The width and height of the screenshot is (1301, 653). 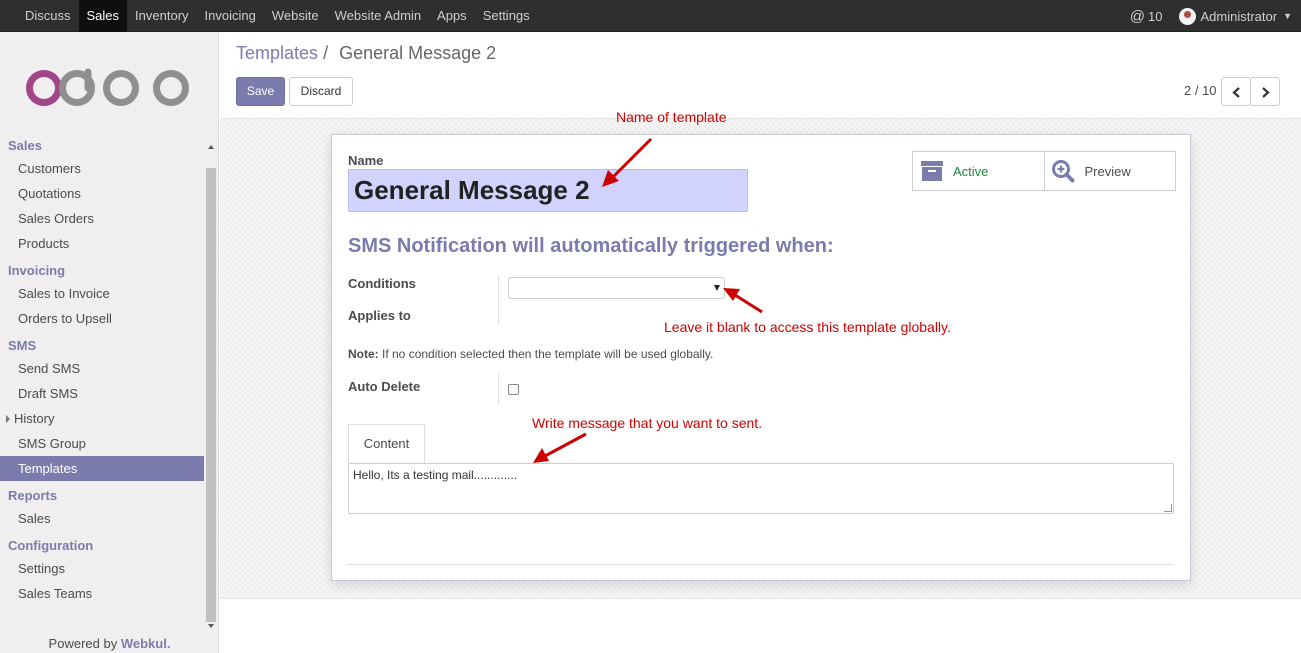 What do you see at coordinates (102, 443) in the screenshot?
I see `sidebar-item-sms-group: SMS Group` at bounding box center [102, 443].